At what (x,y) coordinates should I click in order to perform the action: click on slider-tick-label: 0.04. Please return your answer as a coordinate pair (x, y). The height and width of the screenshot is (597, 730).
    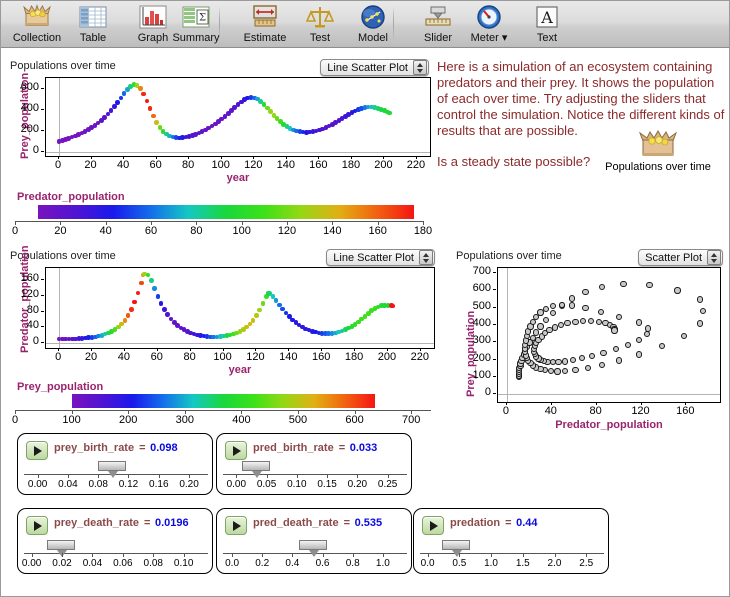
    Looking at the image, I should click on (92, 563).